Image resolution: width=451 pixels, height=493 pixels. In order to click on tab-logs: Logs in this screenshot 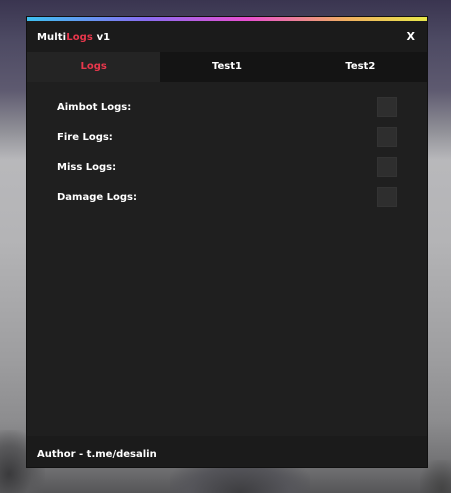, I will do `click(94, 67)`.